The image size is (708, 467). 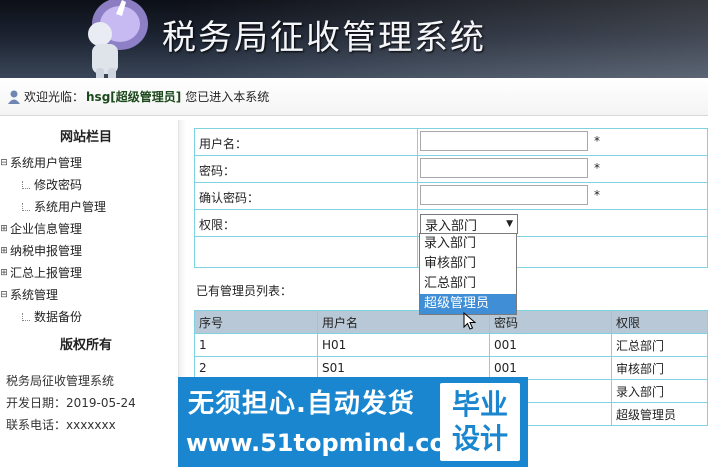 What do you see at coordinates (468, 264) in the screenshot?
I see `option-audit-dept: 审核部门` at bounding box center [468, 264].